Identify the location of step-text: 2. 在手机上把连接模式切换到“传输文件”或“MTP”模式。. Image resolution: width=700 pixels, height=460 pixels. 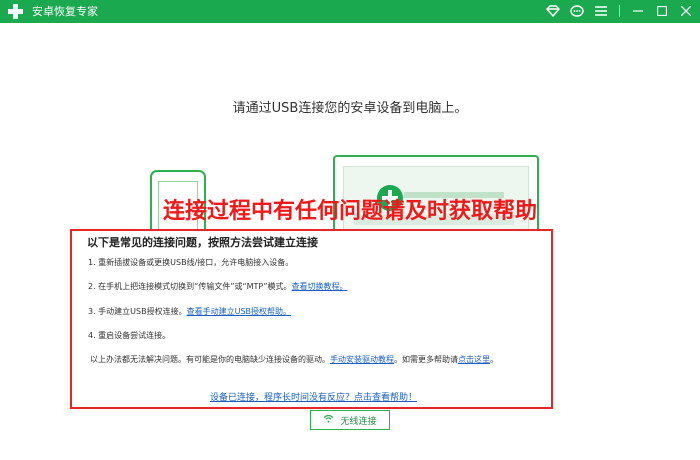
(190, 286).